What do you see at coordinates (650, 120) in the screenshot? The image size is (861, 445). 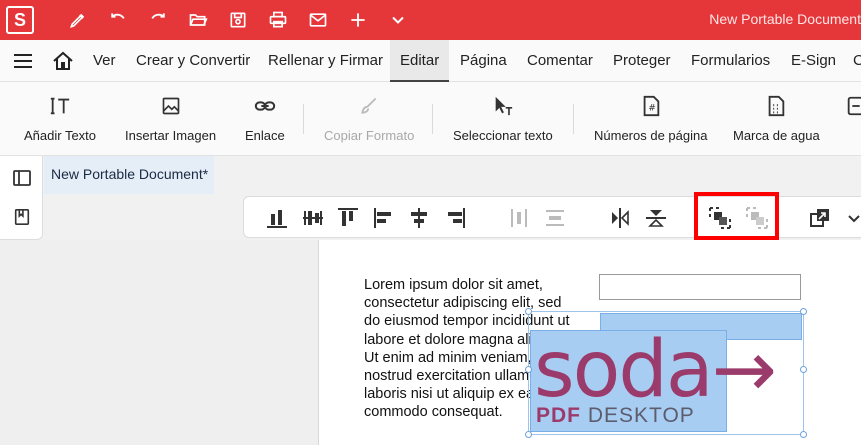 I see `page-numbers-button: # Números de página` at bounding box center [650, 120].